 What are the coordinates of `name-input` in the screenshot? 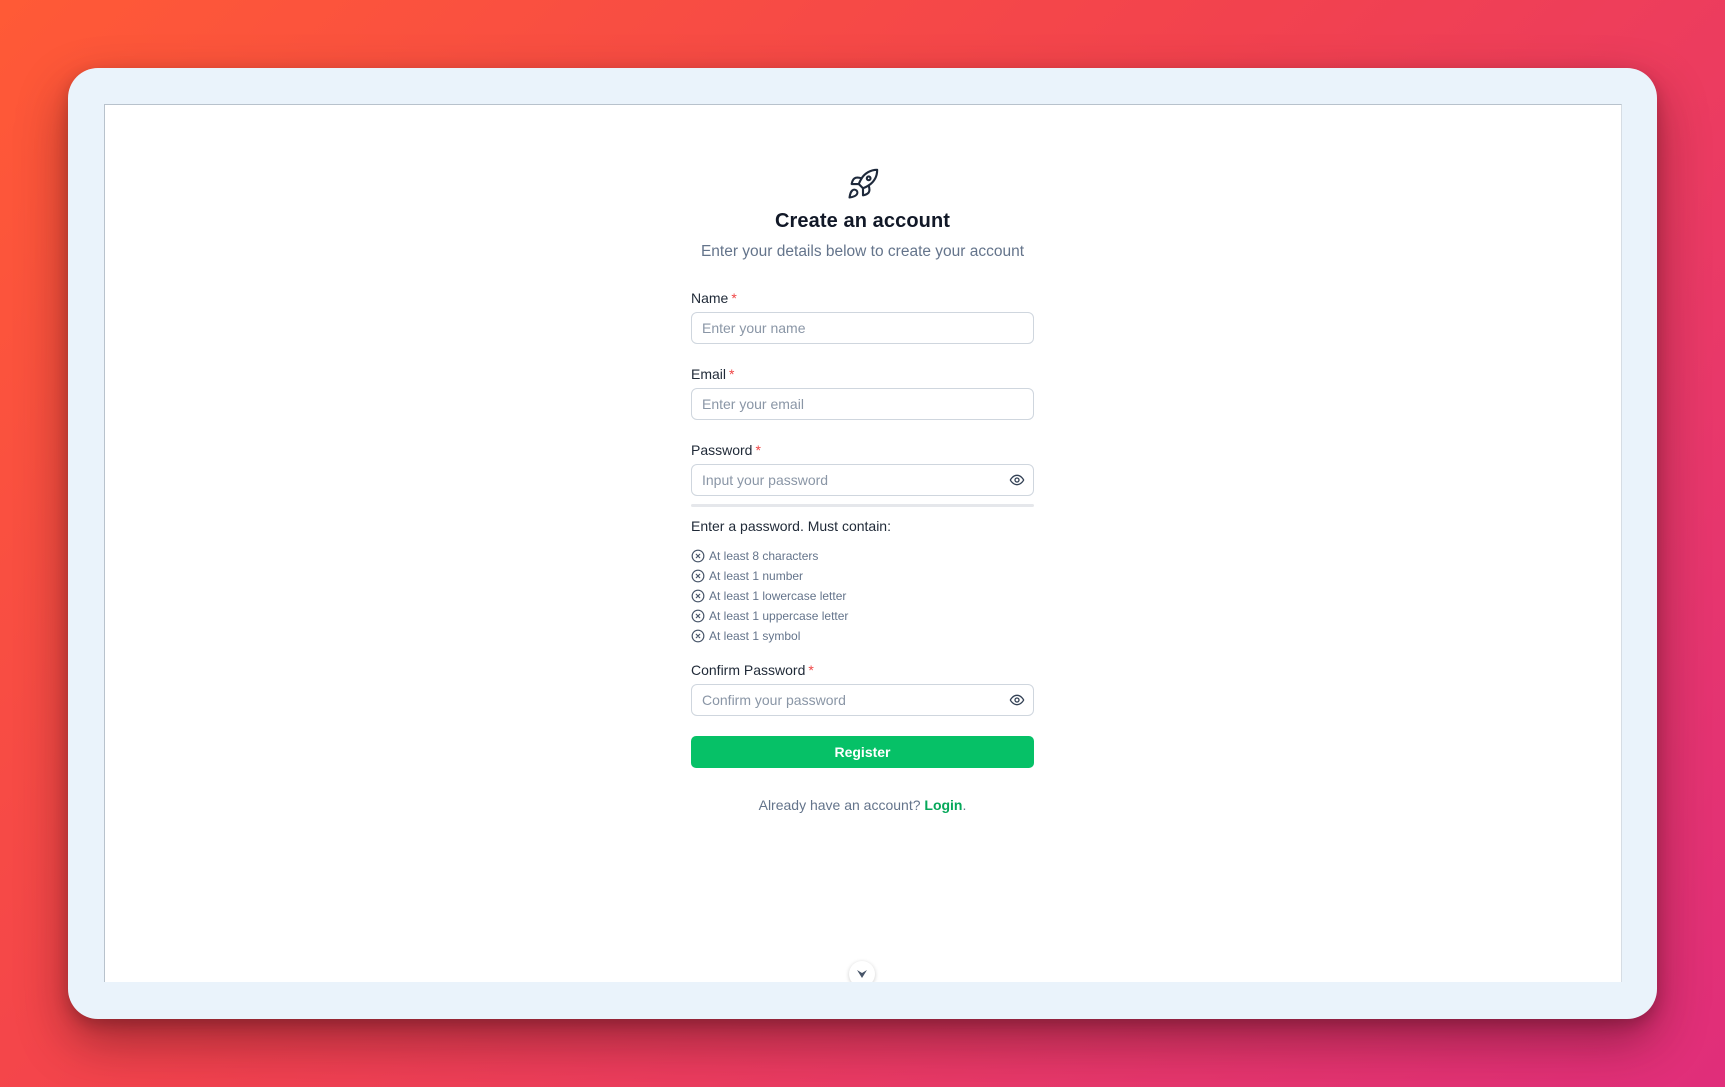 It's located at (847, 328).